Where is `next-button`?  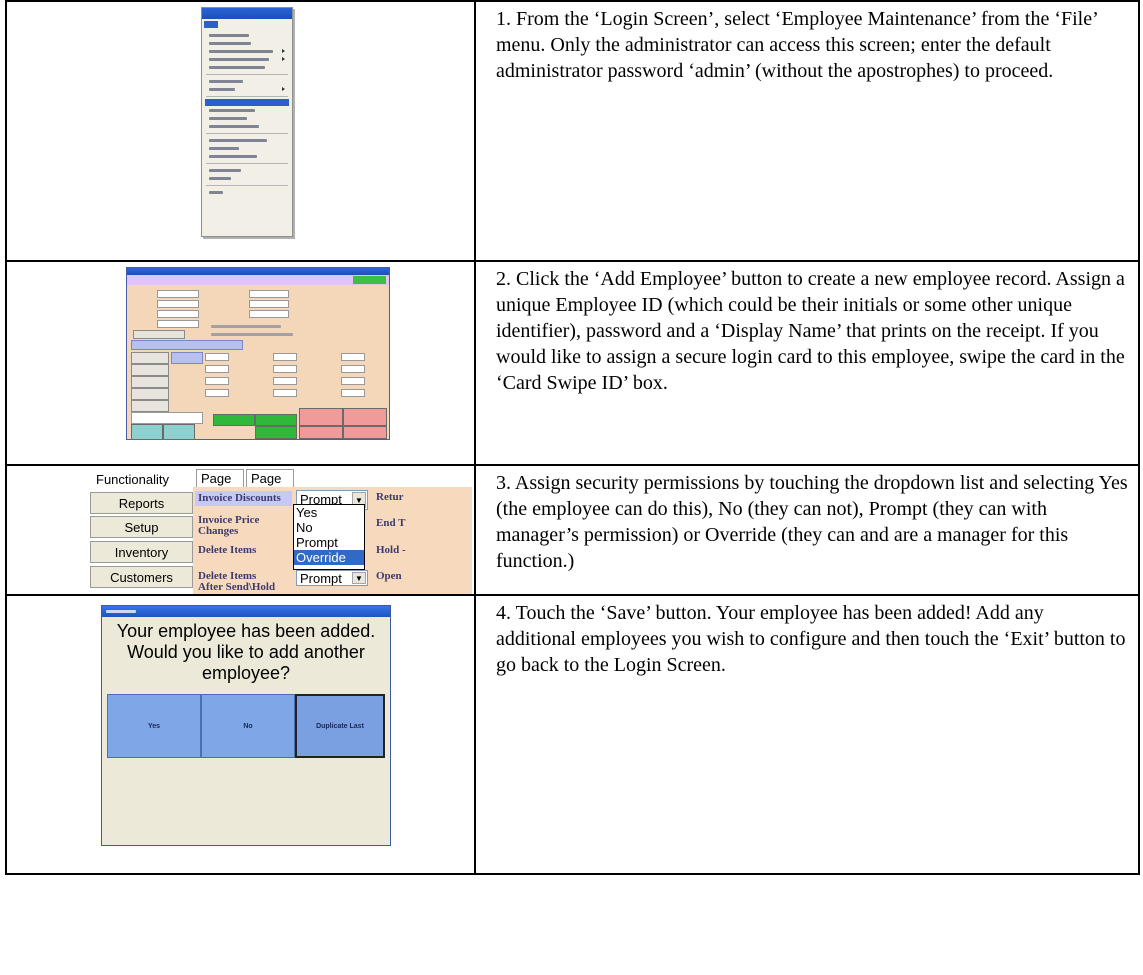
next-button is located at coordinates (179, 432).